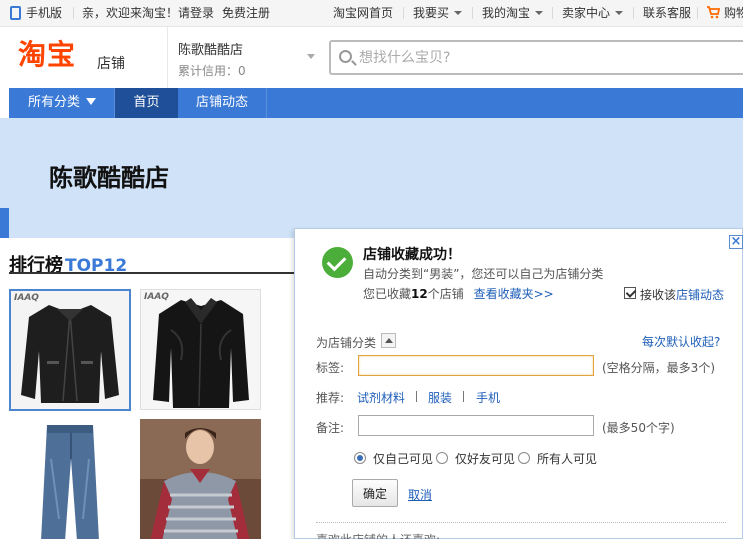 This screenshot has width=743, height=539. Describe the element at coordinates (638, 428) in the screenshot. I see `note-hint: (最多50个字)` at that location.